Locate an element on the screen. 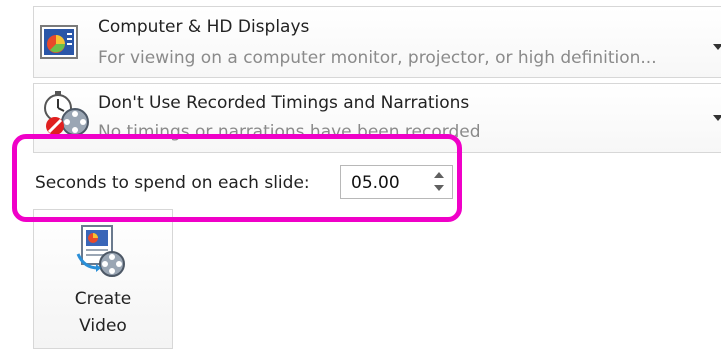 This screenshot has width=721, height=349. create-video-icon is located at coordinates (104, 254).